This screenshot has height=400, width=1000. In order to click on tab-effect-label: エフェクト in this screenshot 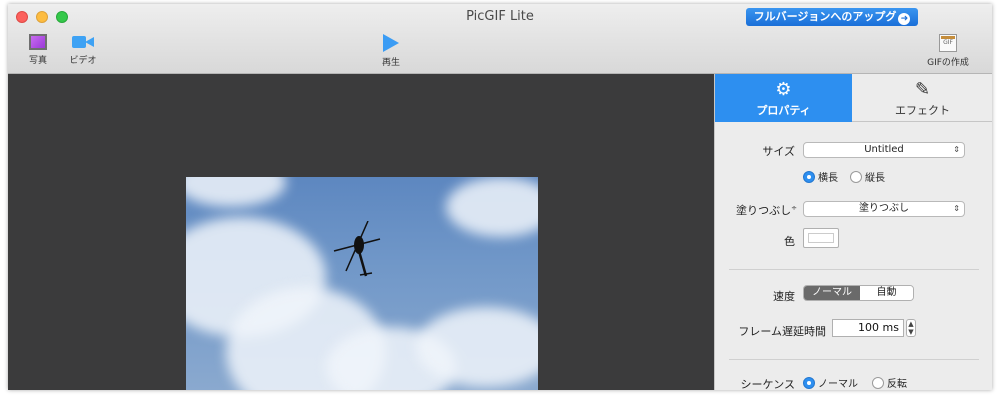, I will do `click(922, 110)`.